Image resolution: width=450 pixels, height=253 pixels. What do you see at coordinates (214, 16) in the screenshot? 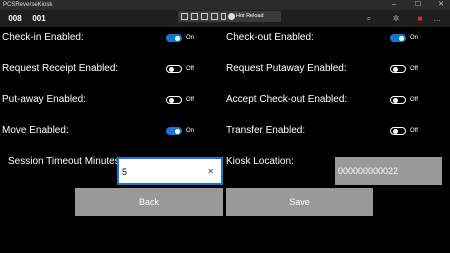
I see `binding-failures-icon` at bounding box center [214, 16].